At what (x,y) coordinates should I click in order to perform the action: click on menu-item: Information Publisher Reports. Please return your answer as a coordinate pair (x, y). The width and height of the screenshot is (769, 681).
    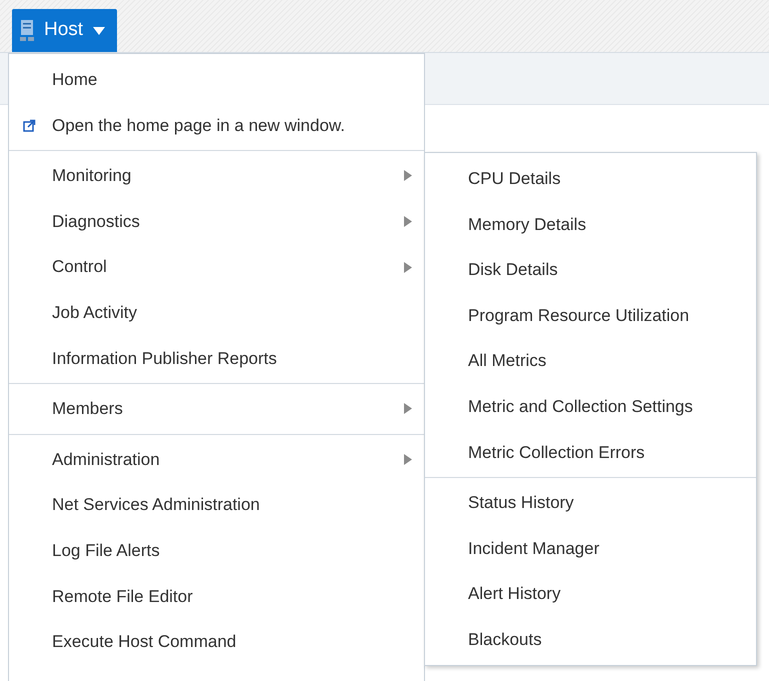
    Looking at the image, I should click on (216, 359).